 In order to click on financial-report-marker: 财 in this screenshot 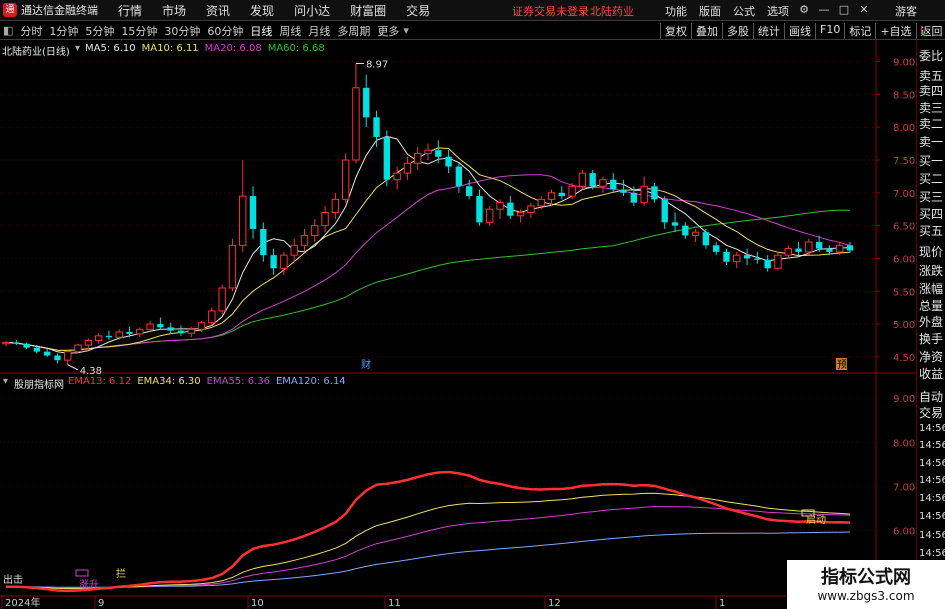, I will do `click(366, 364)`.